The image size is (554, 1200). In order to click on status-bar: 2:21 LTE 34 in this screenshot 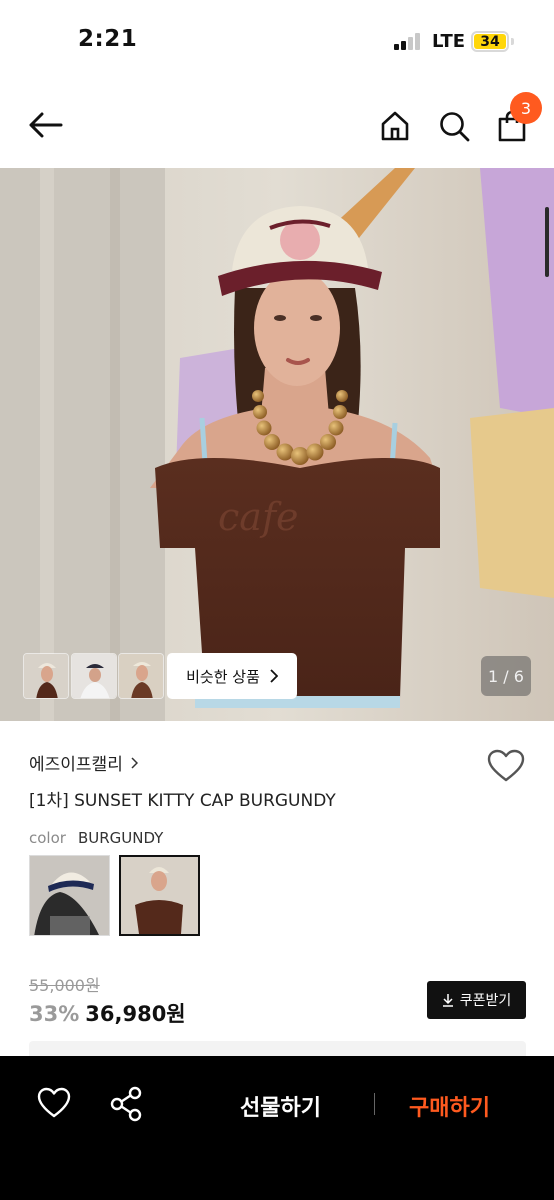, I will do `click(277, 40)`.